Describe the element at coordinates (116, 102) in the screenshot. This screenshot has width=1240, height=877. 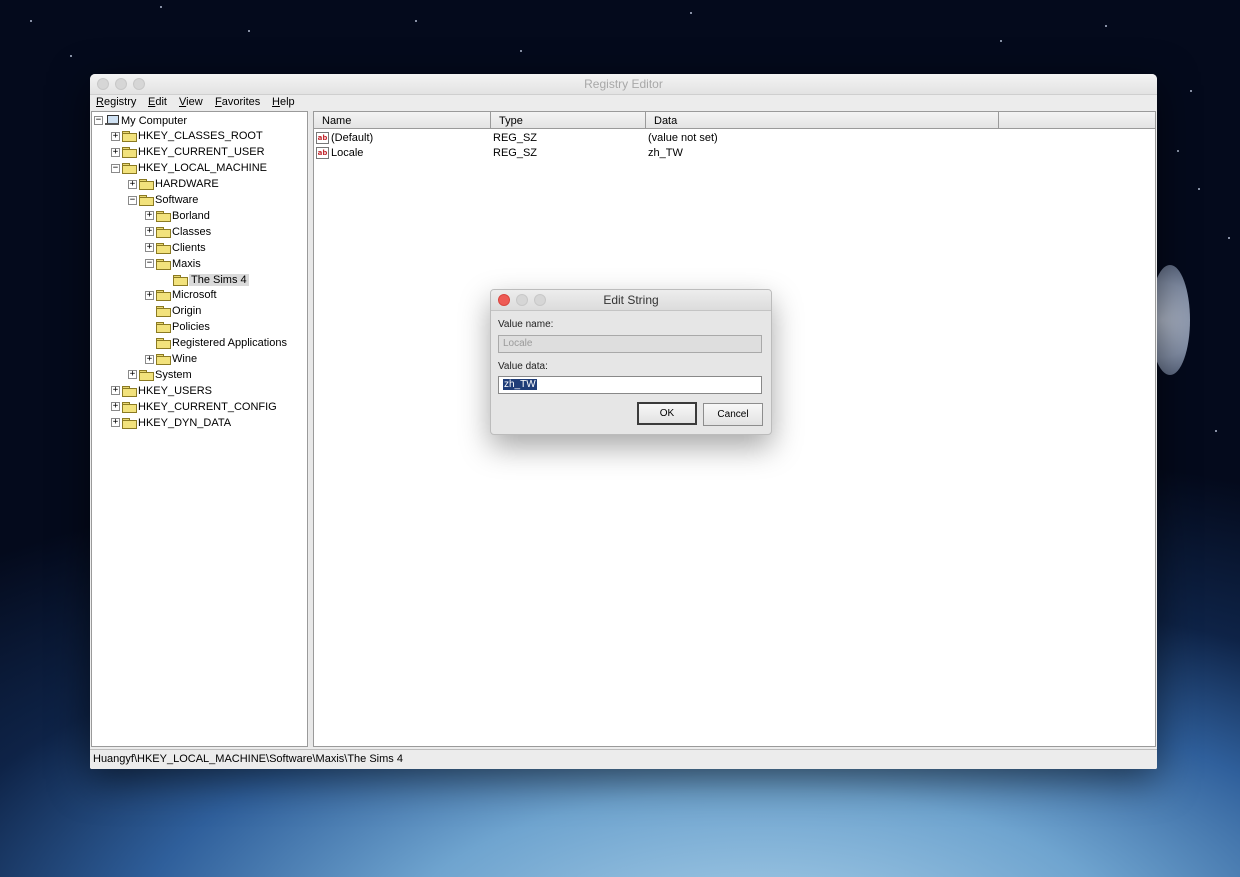
I see `menu-registry: Registry` at that location.